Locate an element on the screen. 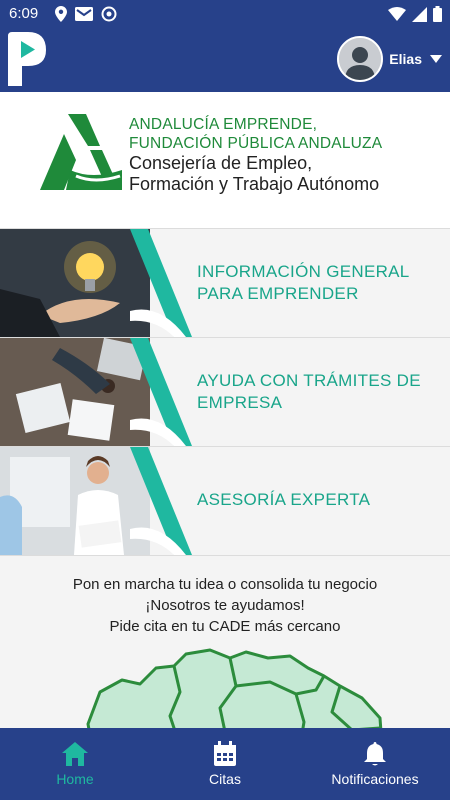  nav-notificaciones-label: Notificaciones is located at coordinates (375, 779).